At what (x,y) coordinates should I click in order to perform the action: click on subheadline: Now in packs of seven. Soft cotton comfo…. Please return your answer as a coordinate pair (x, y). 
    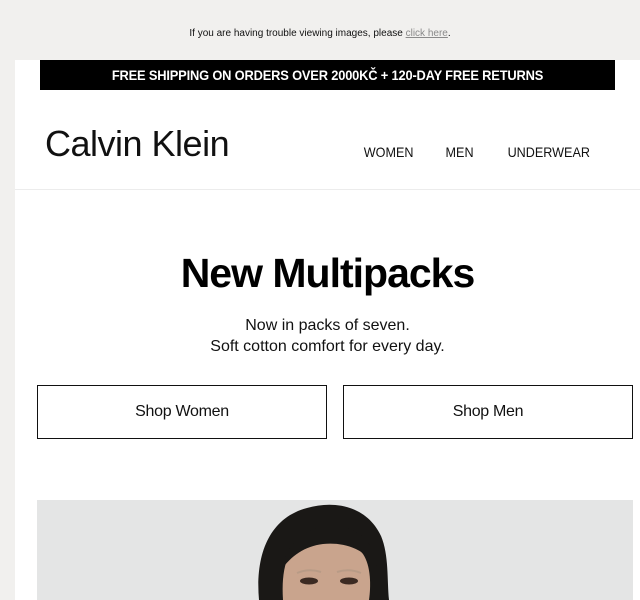
    Looking at the image, I should click on (327, 336).